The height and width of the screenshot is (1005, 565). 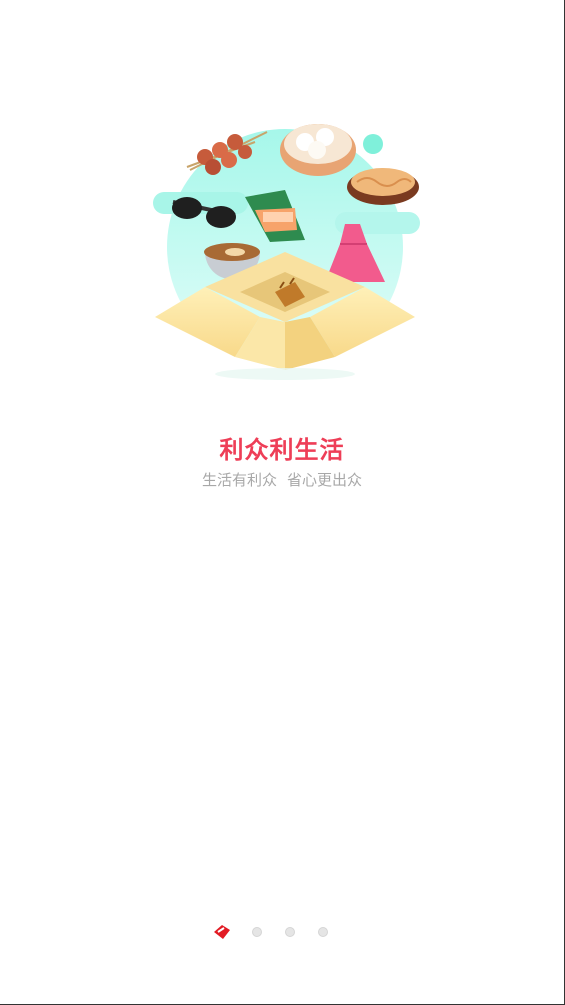 What do you see at coordinates (282, 932) in the screenshot?
I see `page-indicator` at bounding box center [282, 932].